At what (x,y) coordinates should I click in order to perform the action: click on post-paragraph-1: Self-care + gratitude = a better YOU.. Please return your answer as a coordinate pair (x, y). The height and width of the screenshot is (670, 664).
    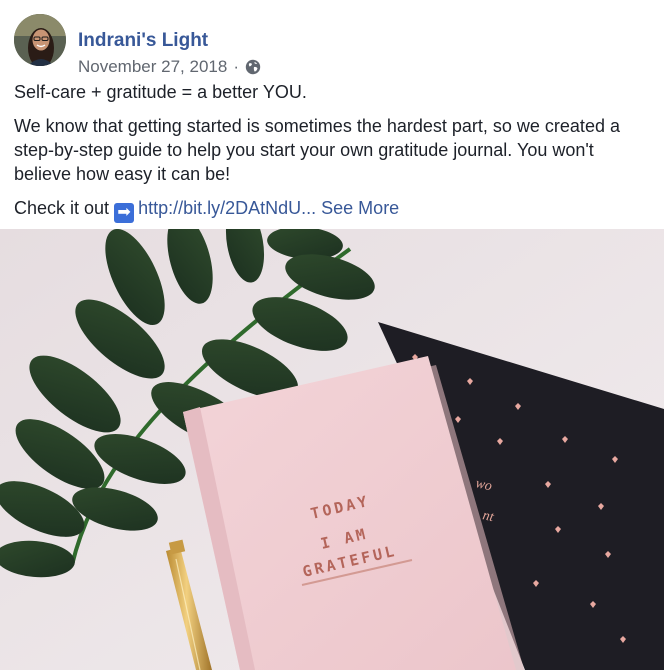
    Looking at the image, I should click on (160, 92).